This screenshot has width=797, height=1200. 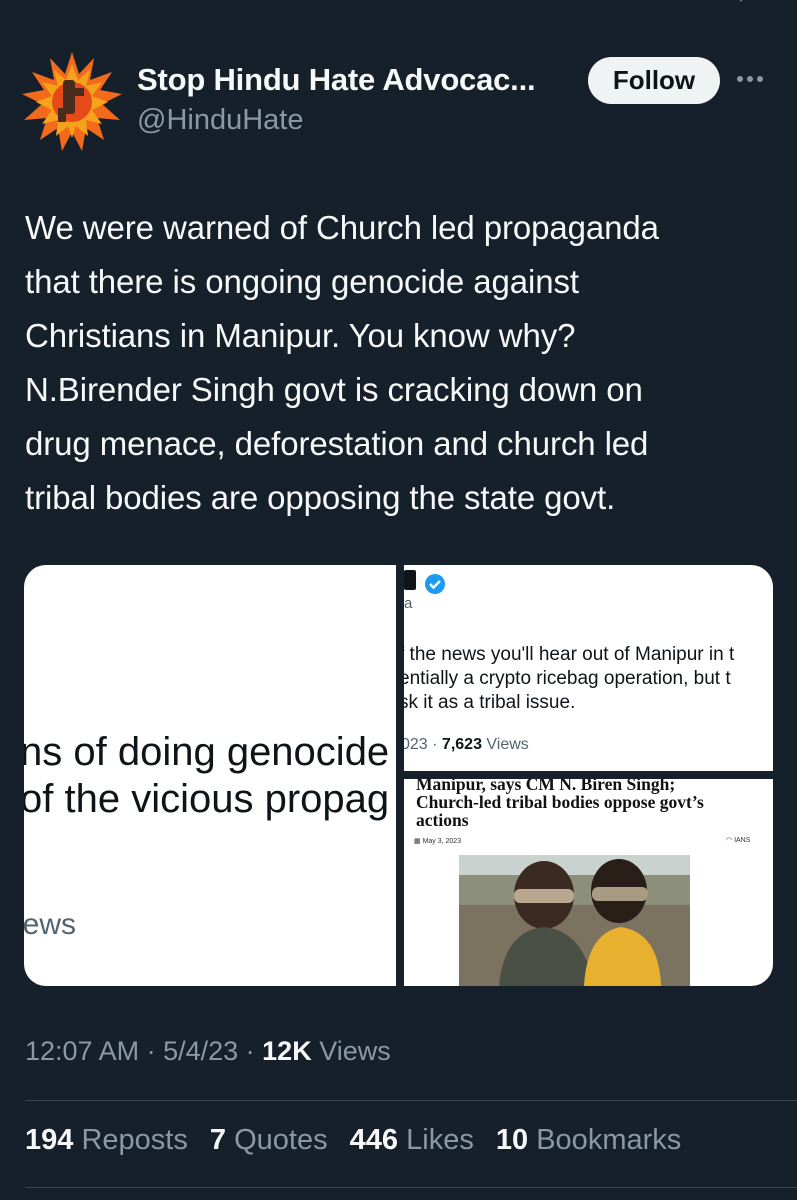 What do you see at coordinates (50, 924) in the screenshot?
I see `image-views-text: iews` at bounding box center [50, 924].